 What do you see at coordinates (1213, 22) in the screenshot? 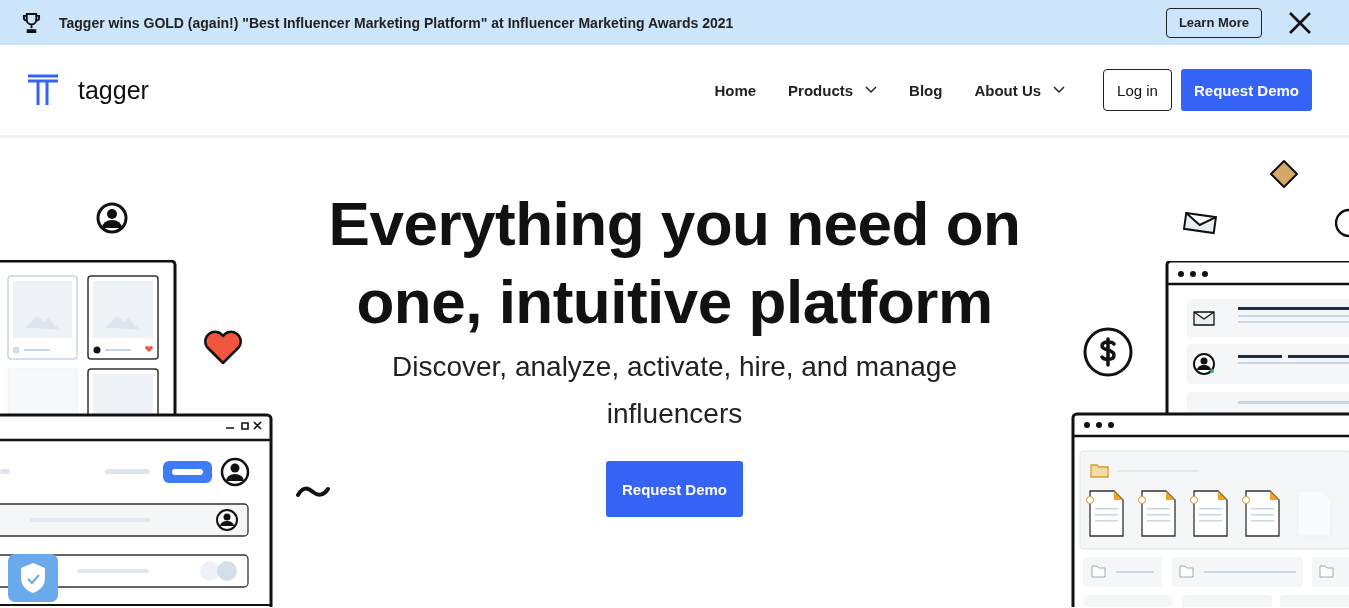
I see `learn-more-button: Learn More` at bounding box center [1213, 22].